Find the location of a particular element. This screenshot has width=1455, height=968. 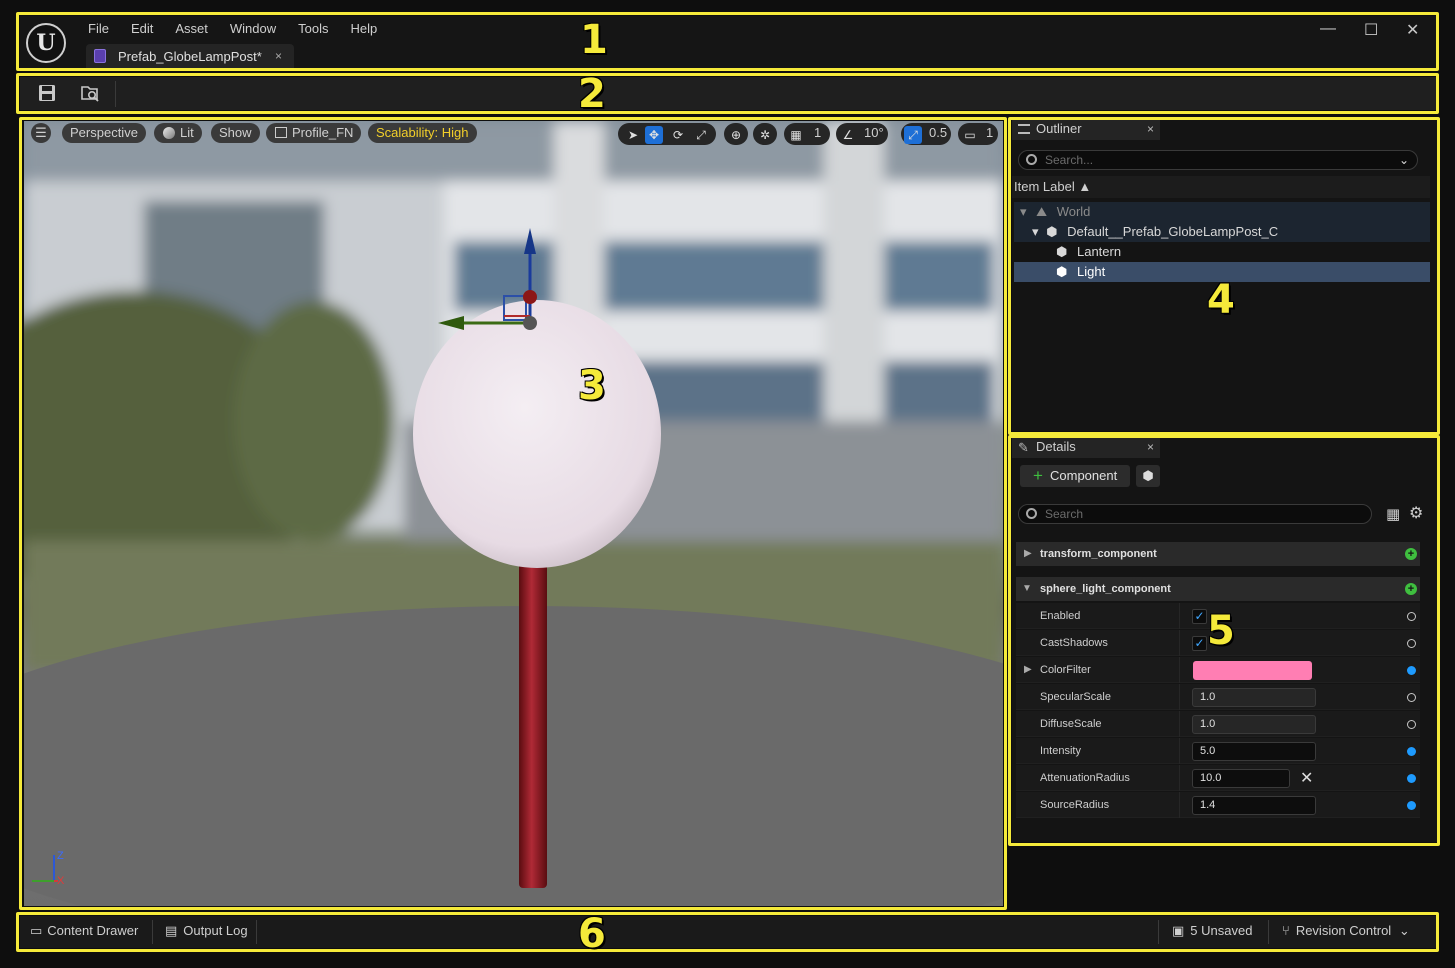

annotation-number-5: 5 is located at coordinates (1221, 631).